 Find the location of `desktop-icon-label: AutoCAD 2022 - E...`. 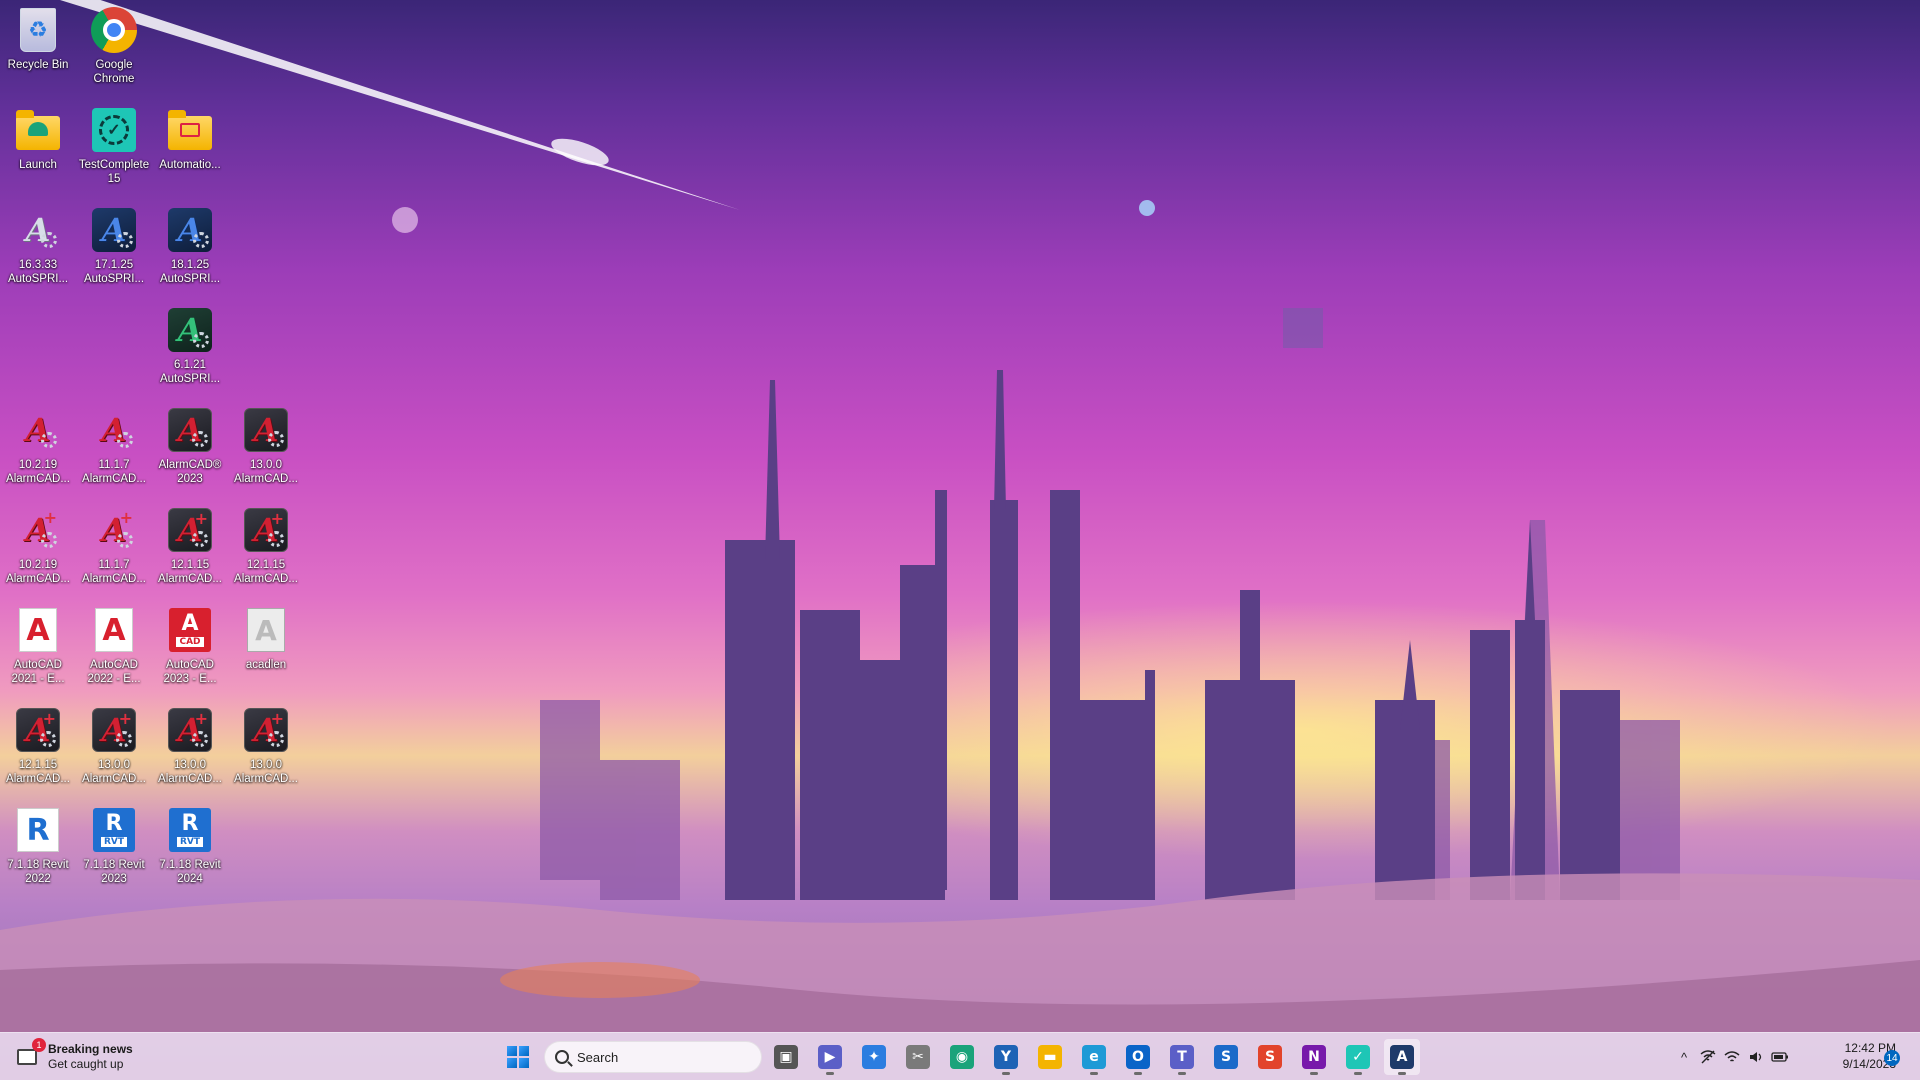

desktop-icon-label: AutoCAD 2022 - E... is located at coordinates (114, 672).